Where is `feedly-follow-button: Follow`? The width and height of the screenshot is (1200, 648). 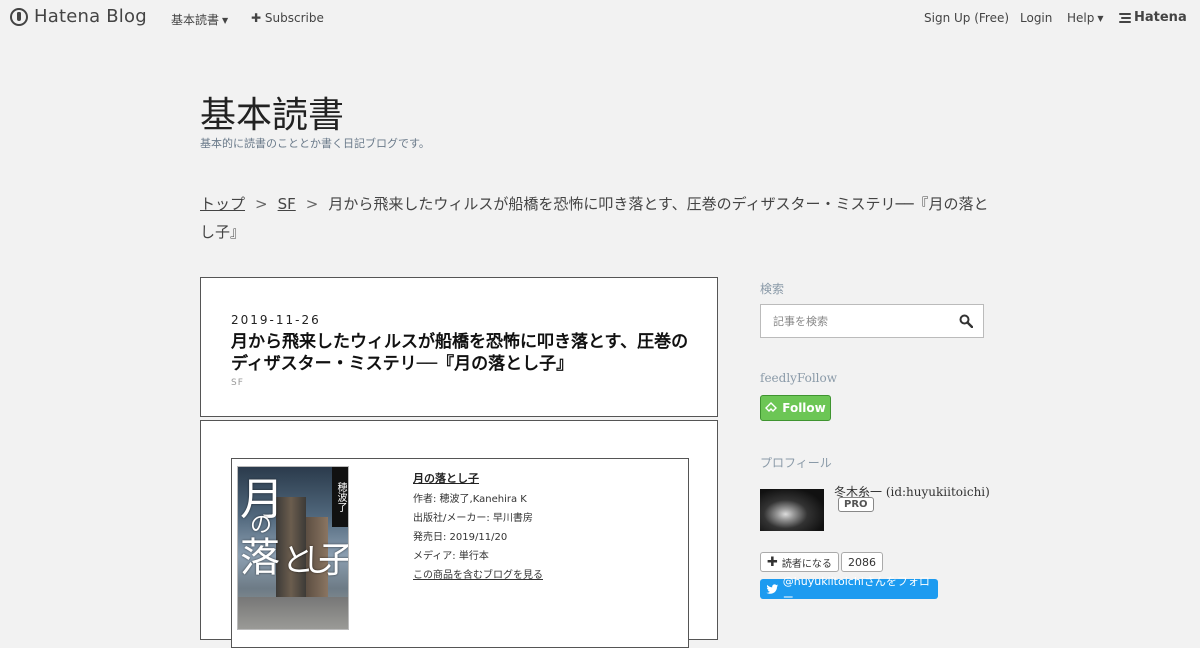 feedly-follow-button: Follow is located at coordinates (795, 408).